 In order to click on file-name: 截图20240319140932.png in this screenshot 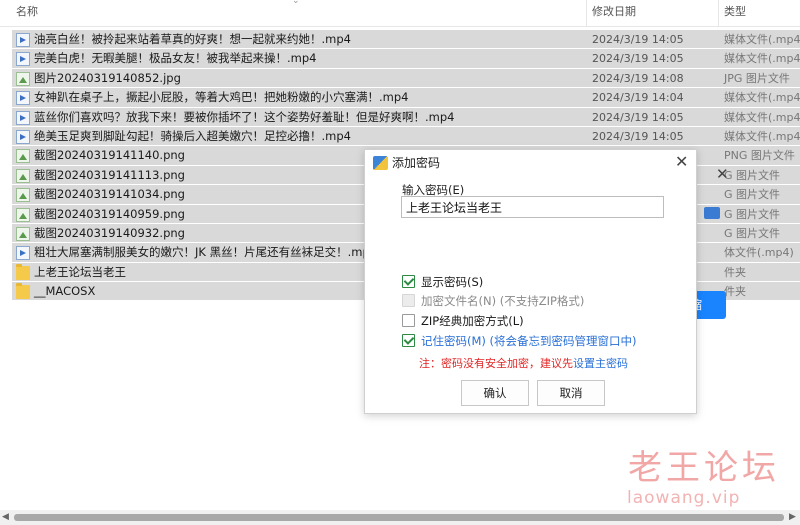, I will do `click(109, 232)`.